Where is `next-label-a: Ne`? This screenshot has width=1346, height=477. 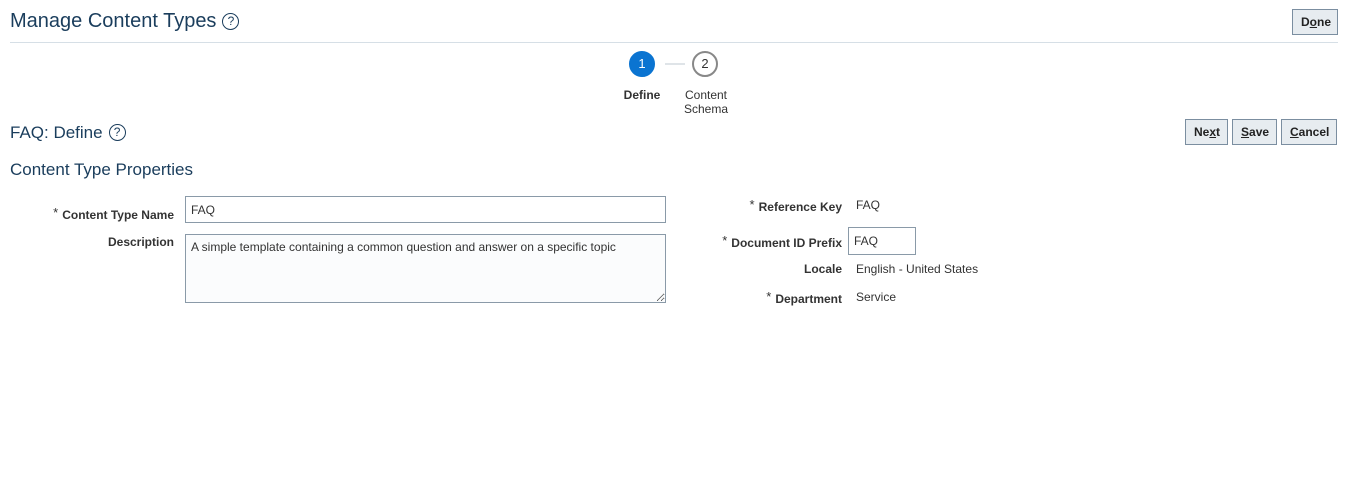
next-label-a: Ne is located at coordinates (1202, 132).